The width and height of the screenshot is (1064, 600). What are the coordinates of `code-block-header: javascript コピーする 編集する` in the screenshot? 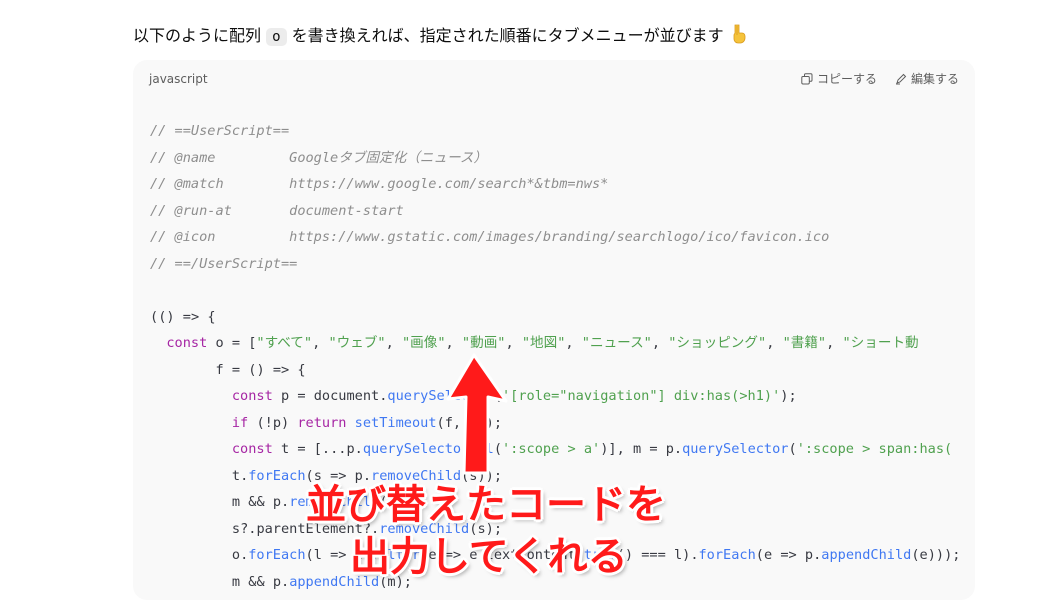 It's located at (554, 79).